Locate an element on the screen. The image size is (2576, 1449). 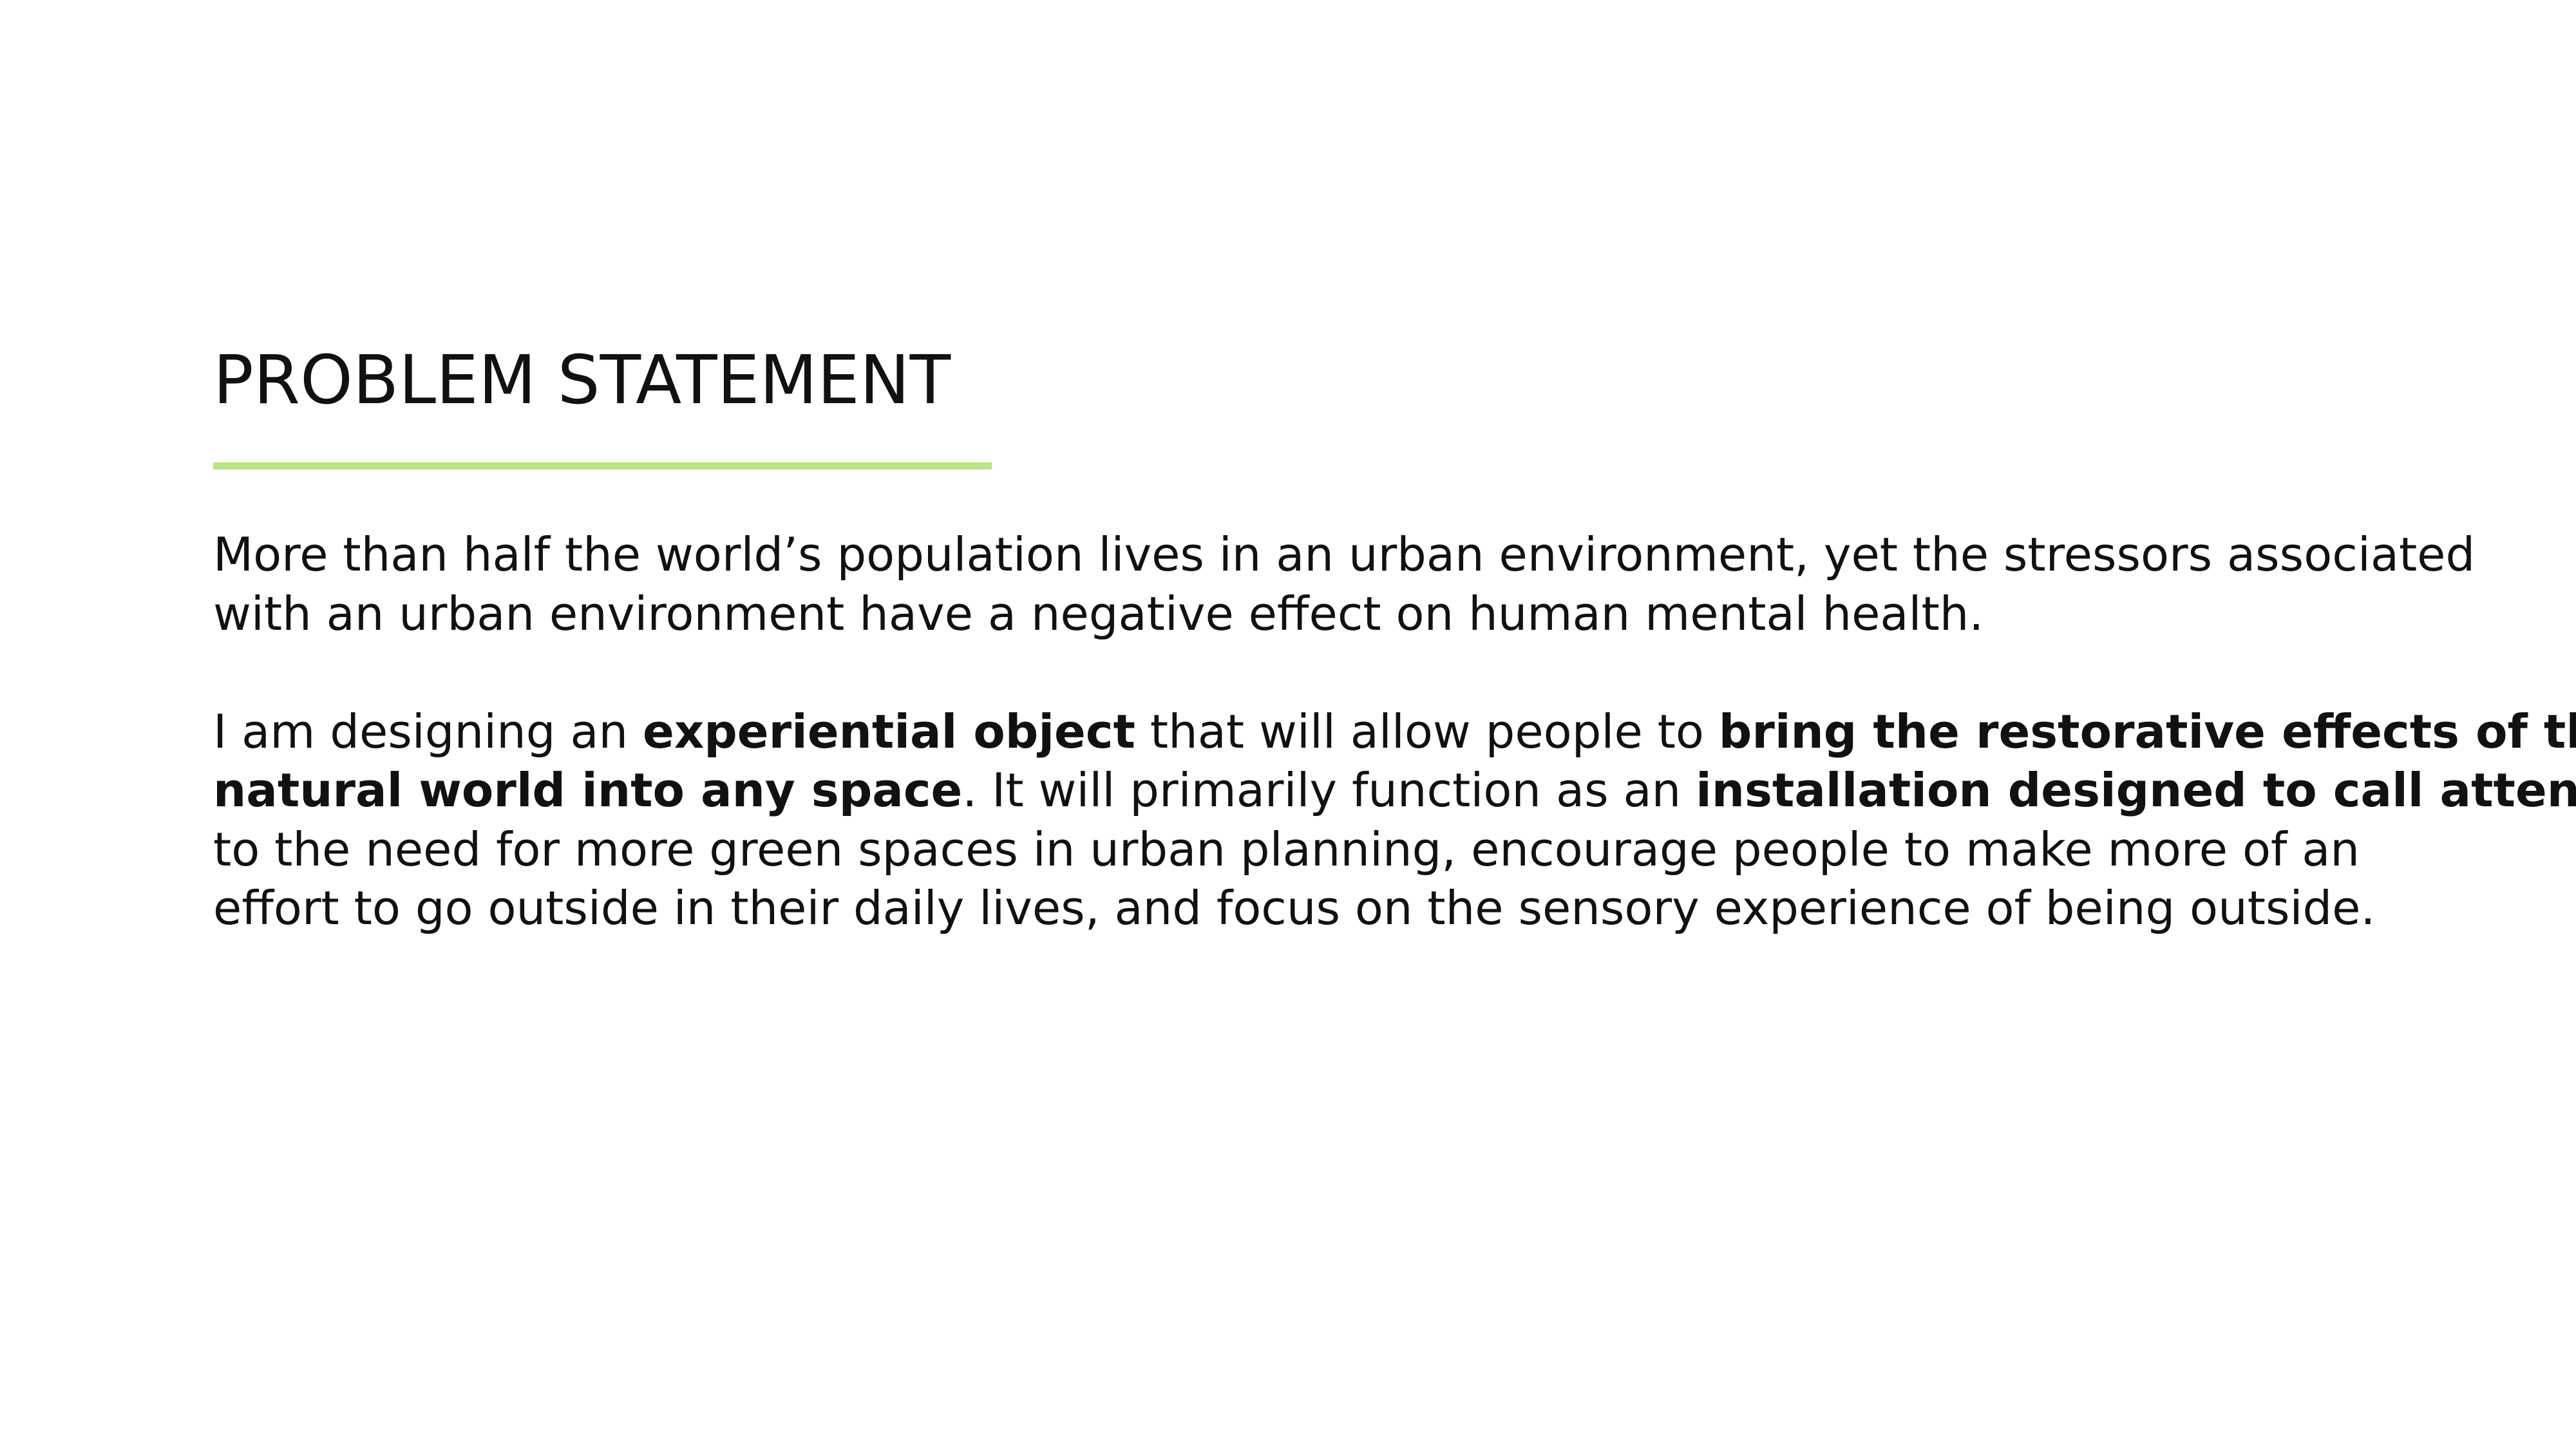
text-run: . It will primarily function as an is located at coordinates (1329, 790).